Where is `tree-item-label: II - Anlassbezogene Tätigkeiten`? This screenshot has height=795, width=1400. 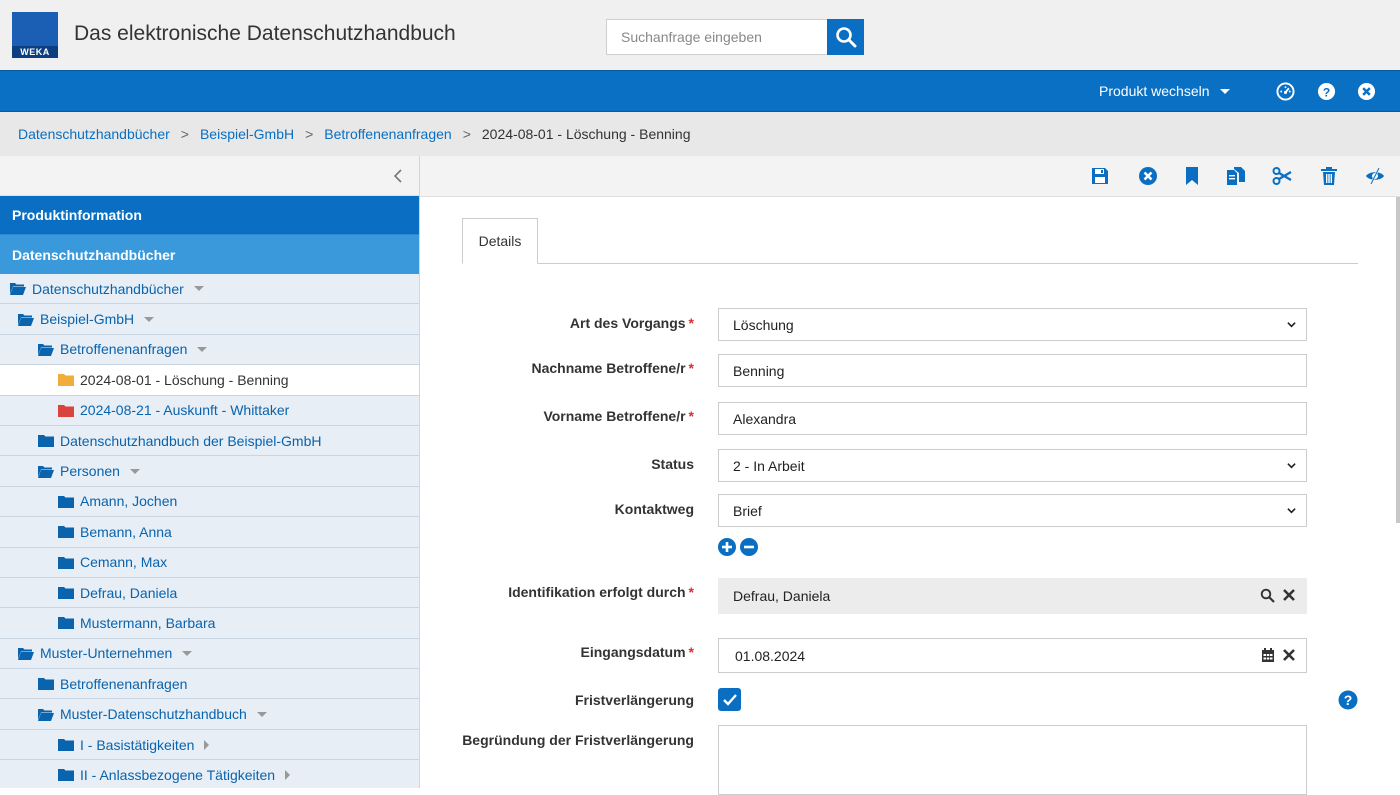 tree-item-label: II - Anlassbezogene Tätigkeiten is located at coordinates (178, 774).